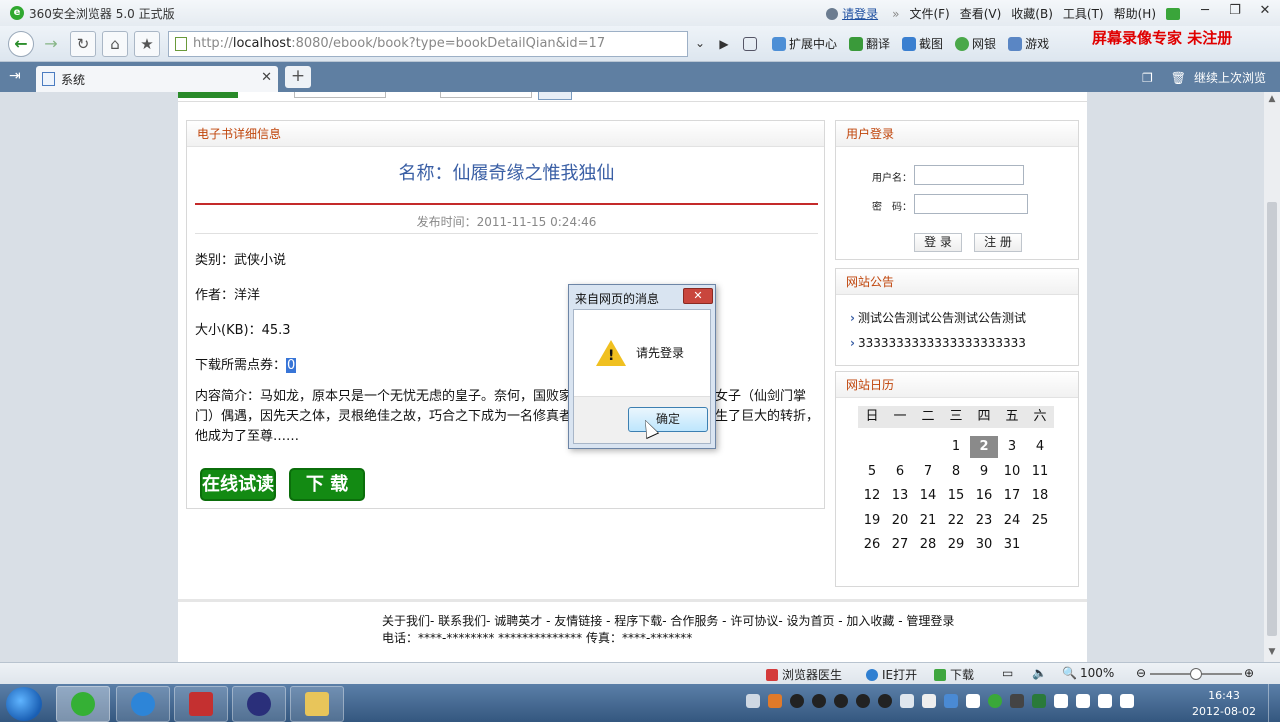 This screenshot has height=722, width=1280. Describe the element at coordinates (1105, 701) in the screenshot. I see `network-icon` at that location.